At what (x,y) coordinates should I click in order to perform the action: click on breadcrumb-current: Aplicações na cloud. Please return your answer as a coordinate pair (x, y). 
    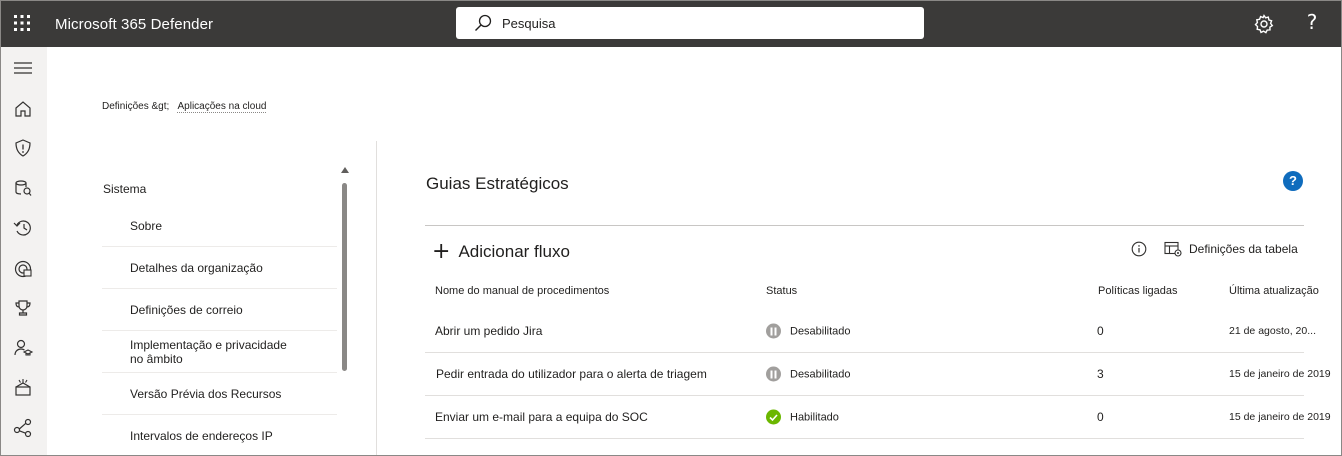
    Looking at the image, I should click on (222, 106).